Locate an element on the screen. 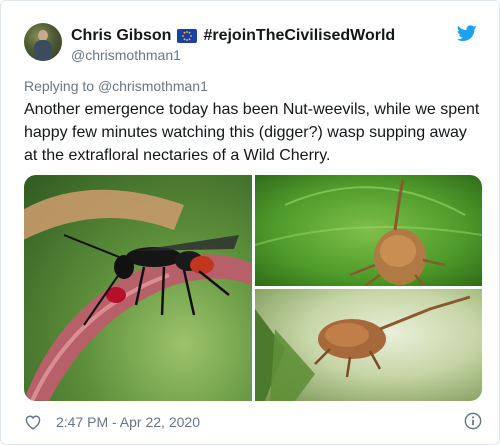  nut-weevil-on-leaf-photo is located at coordinates (368, 230).